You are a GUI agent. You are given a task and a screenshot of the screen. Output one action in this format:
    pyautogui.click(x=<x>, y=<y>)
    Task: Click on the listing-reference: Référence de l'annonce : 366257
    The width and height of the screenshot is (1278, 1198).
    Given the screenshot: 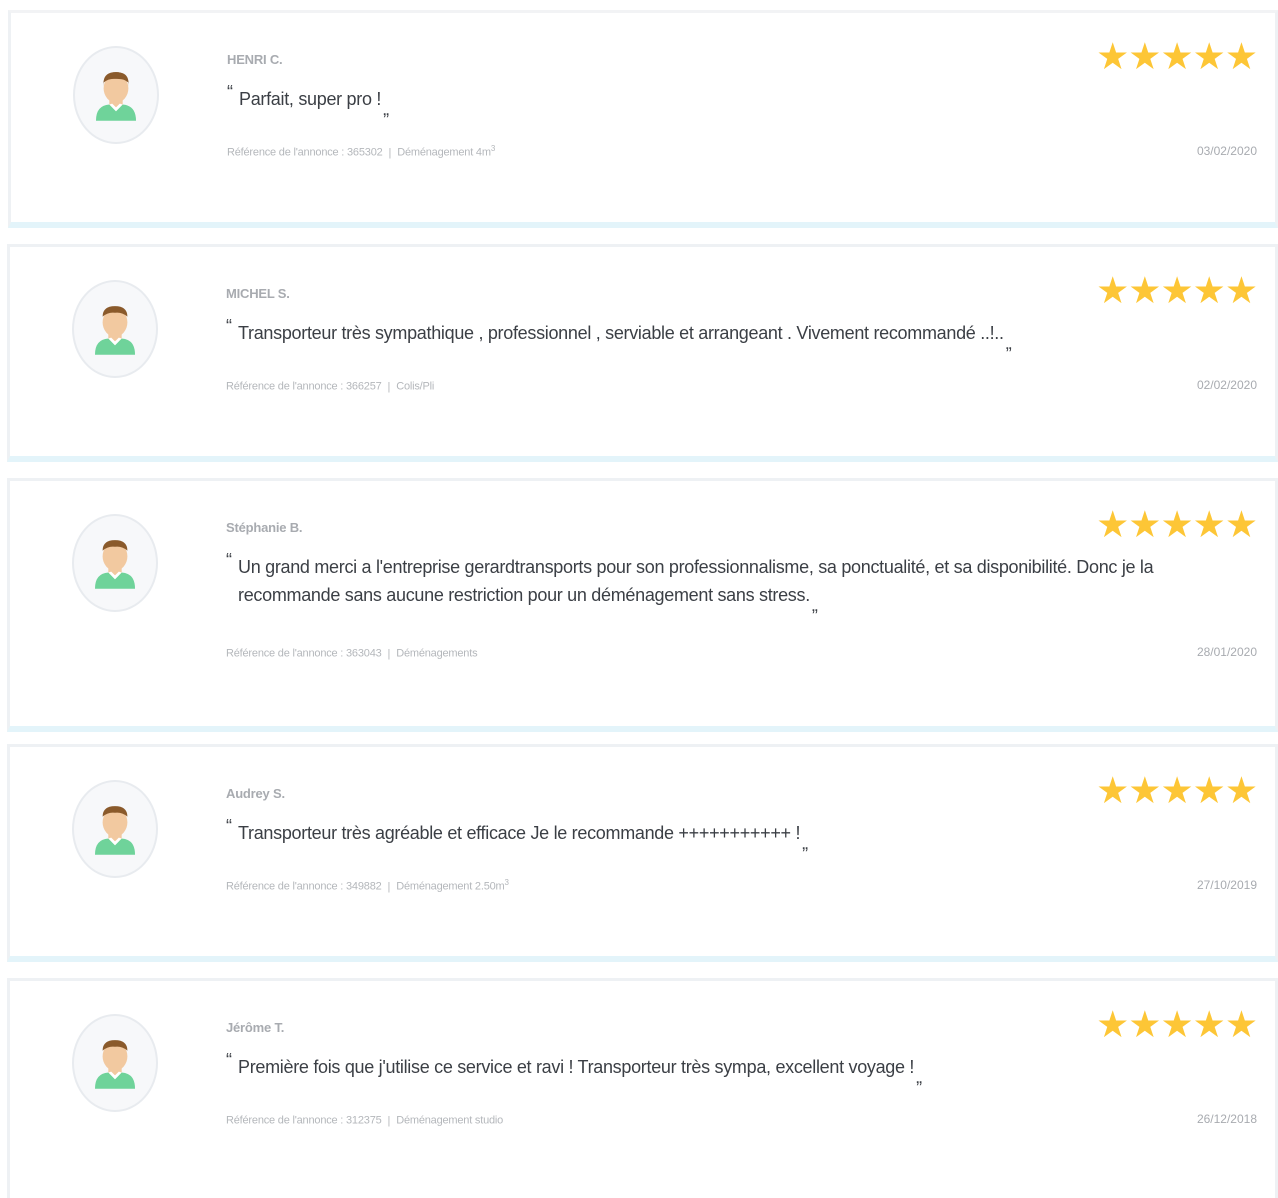 What is the action you would take?
    pyautogui.click(x=304, y=386)
    